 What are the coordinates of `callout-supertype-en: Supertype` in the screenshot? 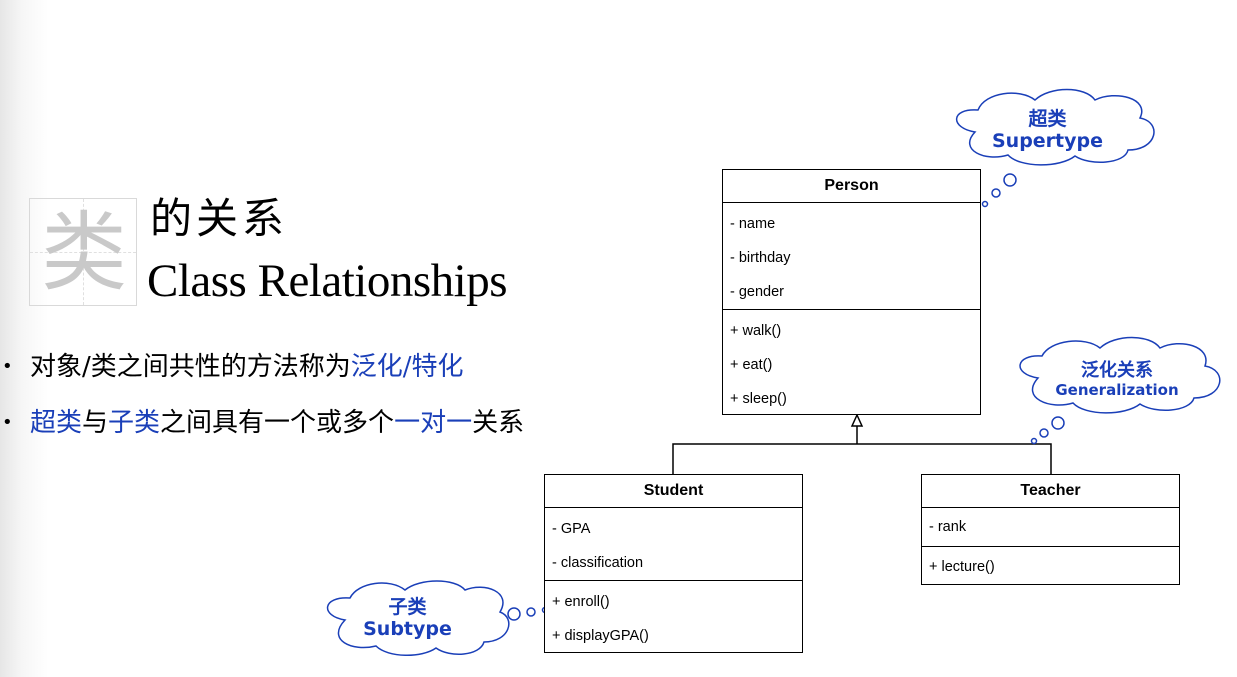 It's located at (1047, 140).